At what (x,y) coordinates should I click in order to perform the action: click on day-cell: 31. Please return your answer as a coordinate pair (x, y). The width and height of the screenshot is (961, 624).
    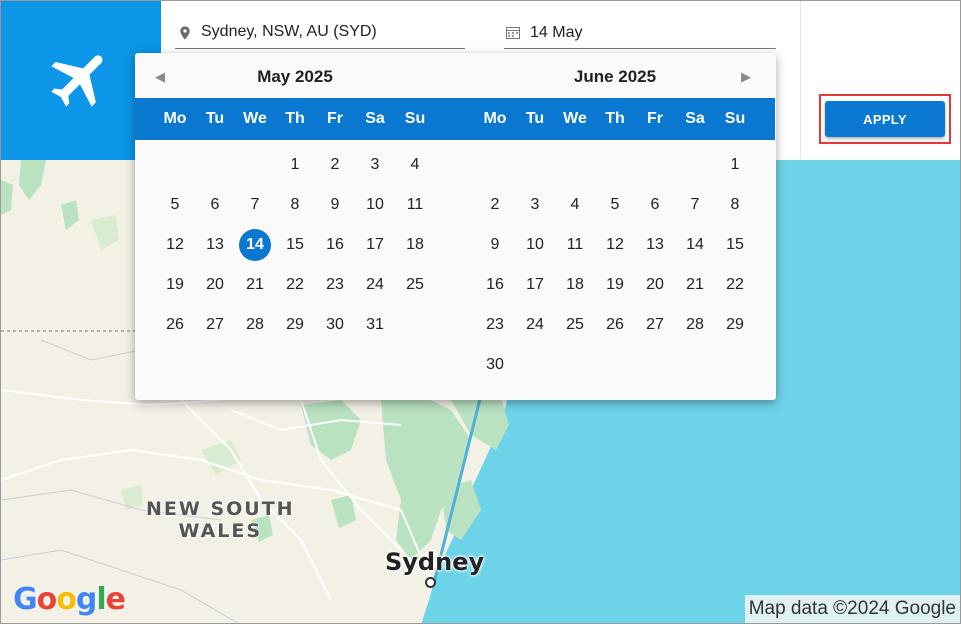
    Looking at the image, I should click on (375, 325).